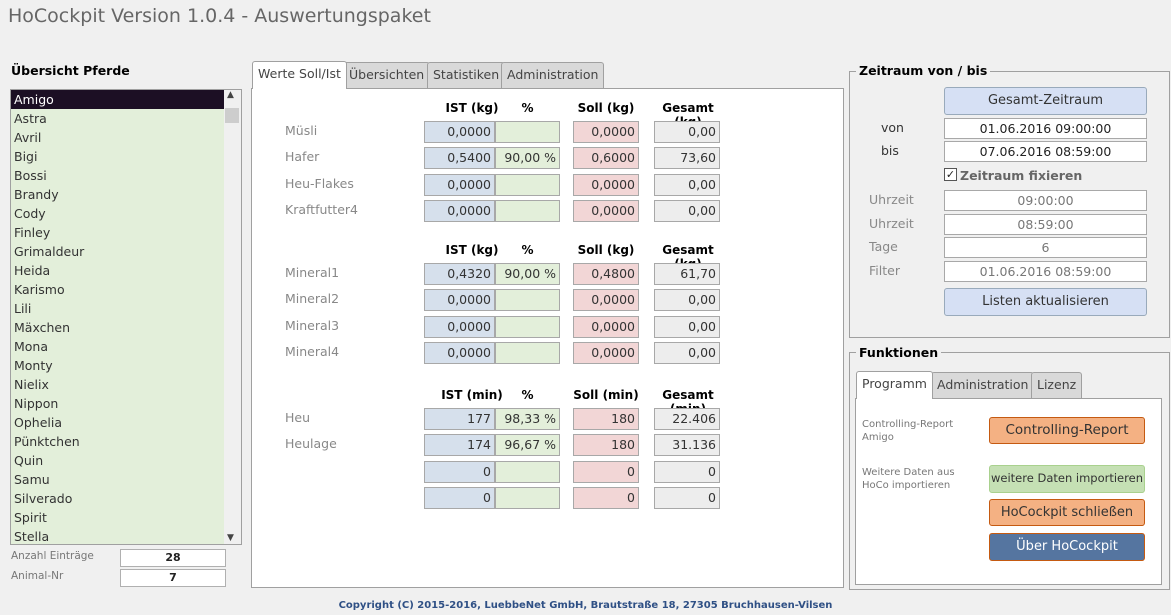 This screenshot has width=1171, height=615. Describe the element at coordinates (232, 115) in the screenshot. I see `scroll-thumb` at that location.